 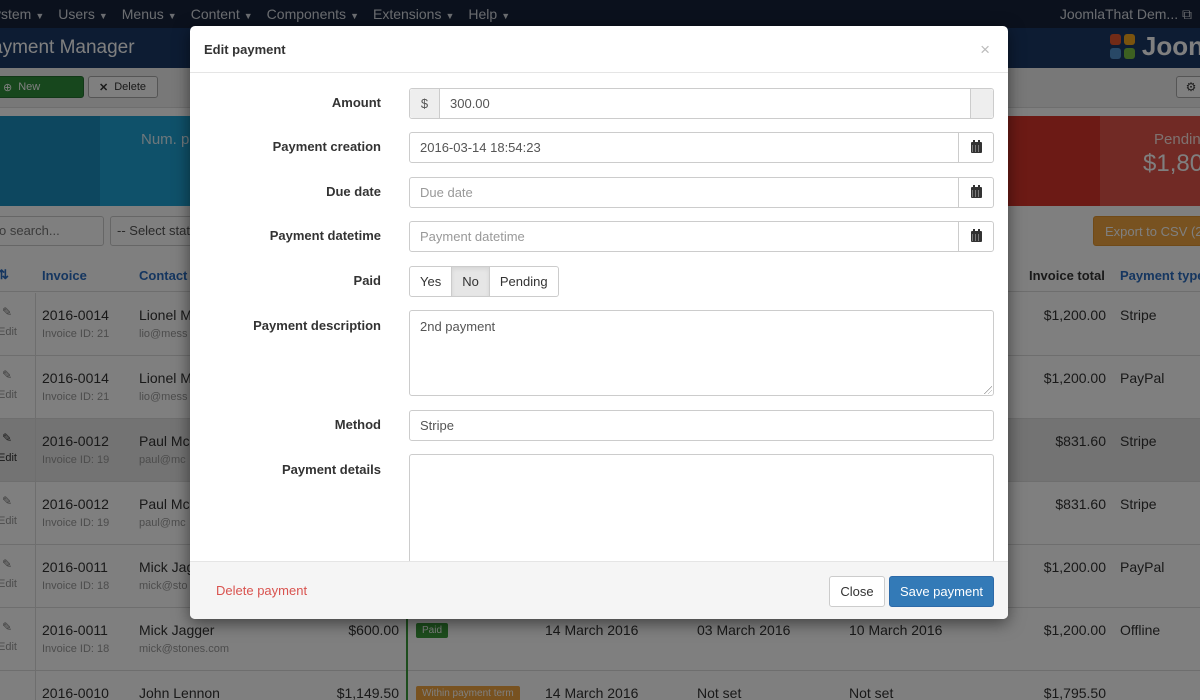 I want to click on modal-footer: Delete payment Close Save payment, so click(x=599, y=590).